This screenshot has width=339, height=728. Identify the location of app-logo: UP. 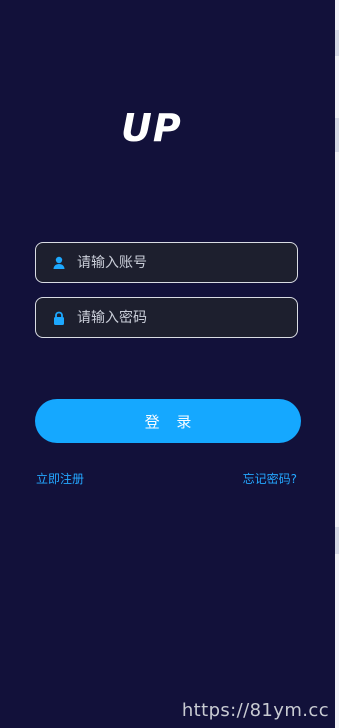
(168, 128).